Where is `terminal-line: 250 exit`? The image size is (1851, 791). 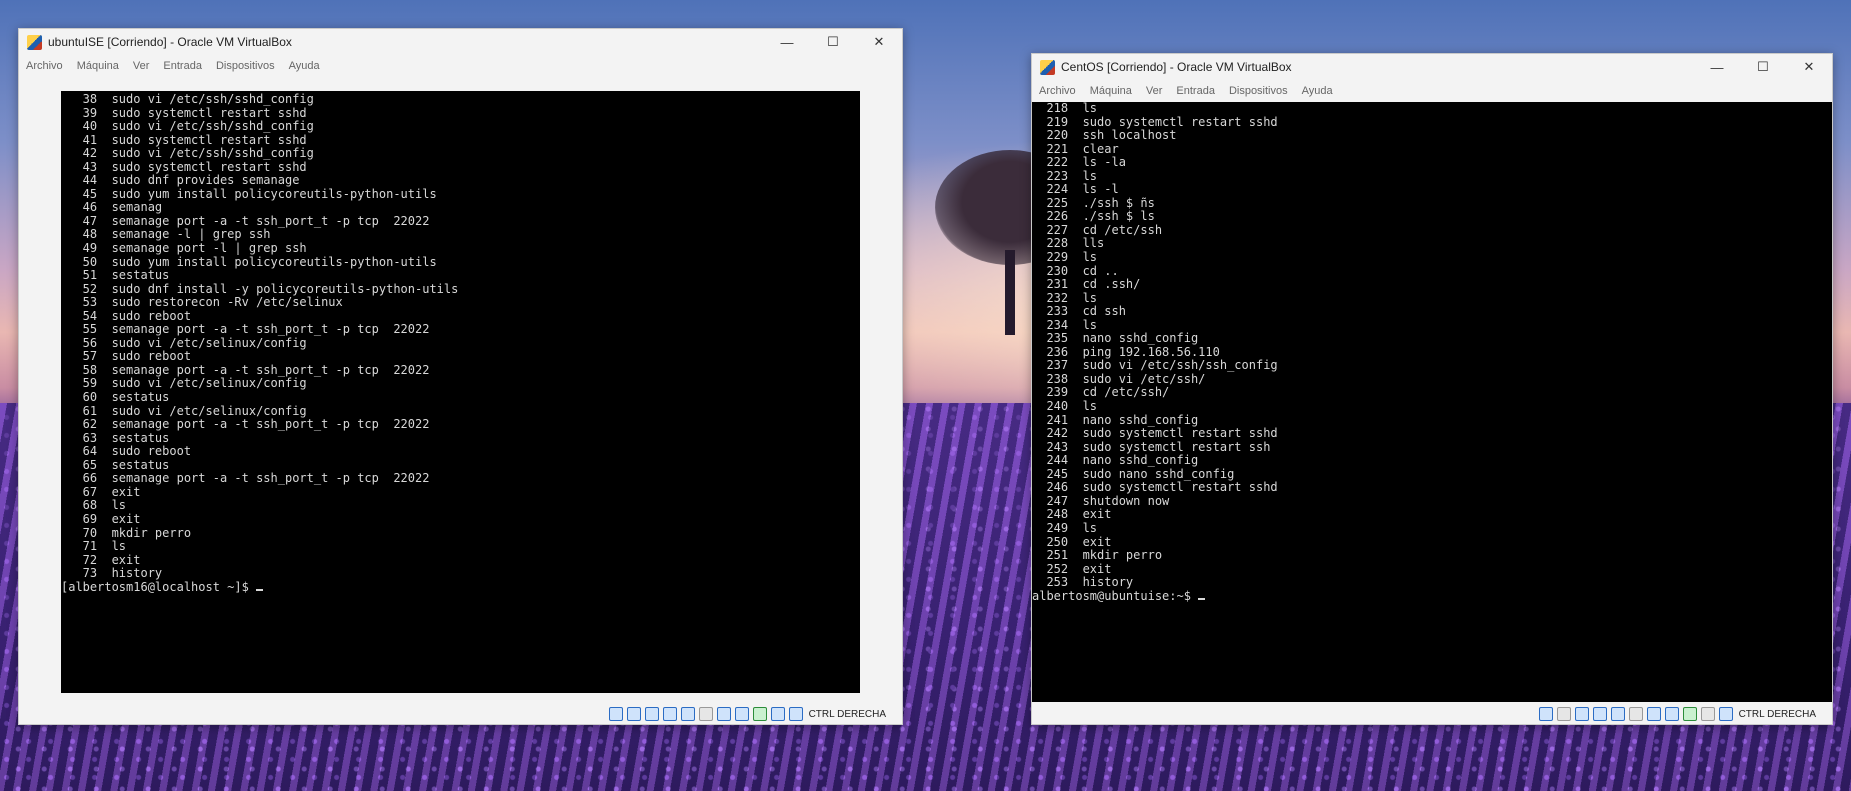
terminal-line: 250 exit is located at coordinates (1072, 541).